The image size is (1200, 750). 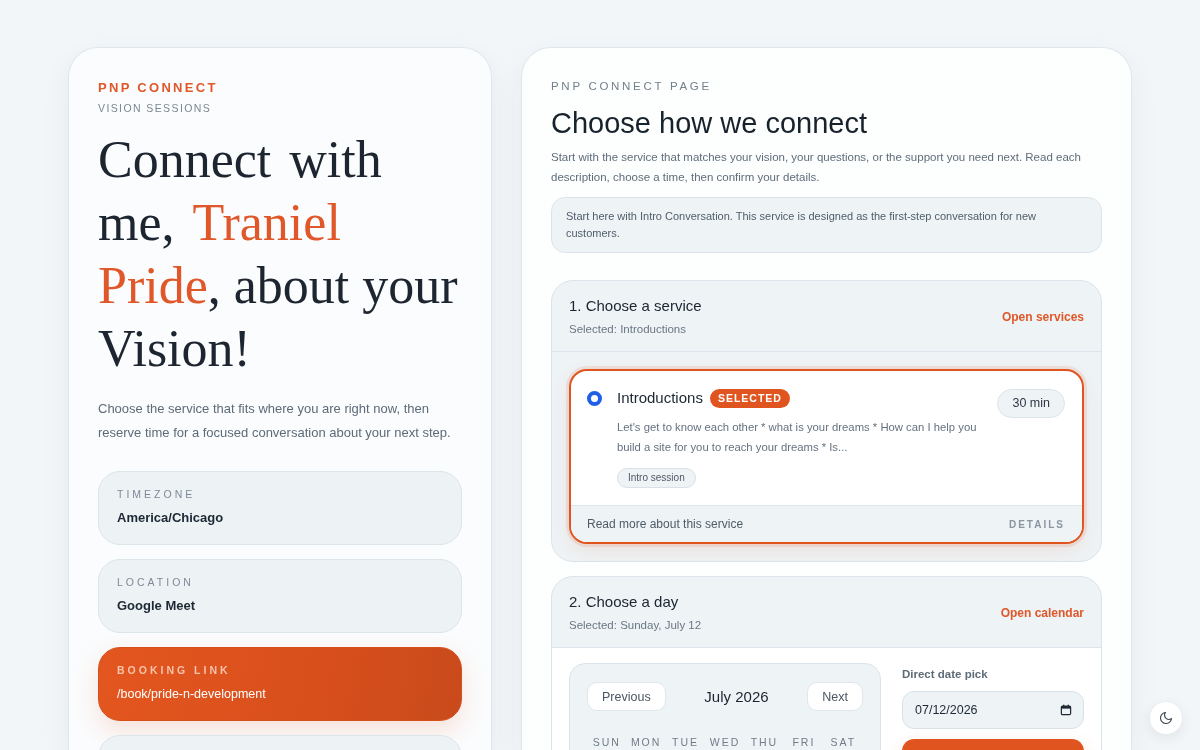 I want to click on radio-button, so click(x=594, y=398).